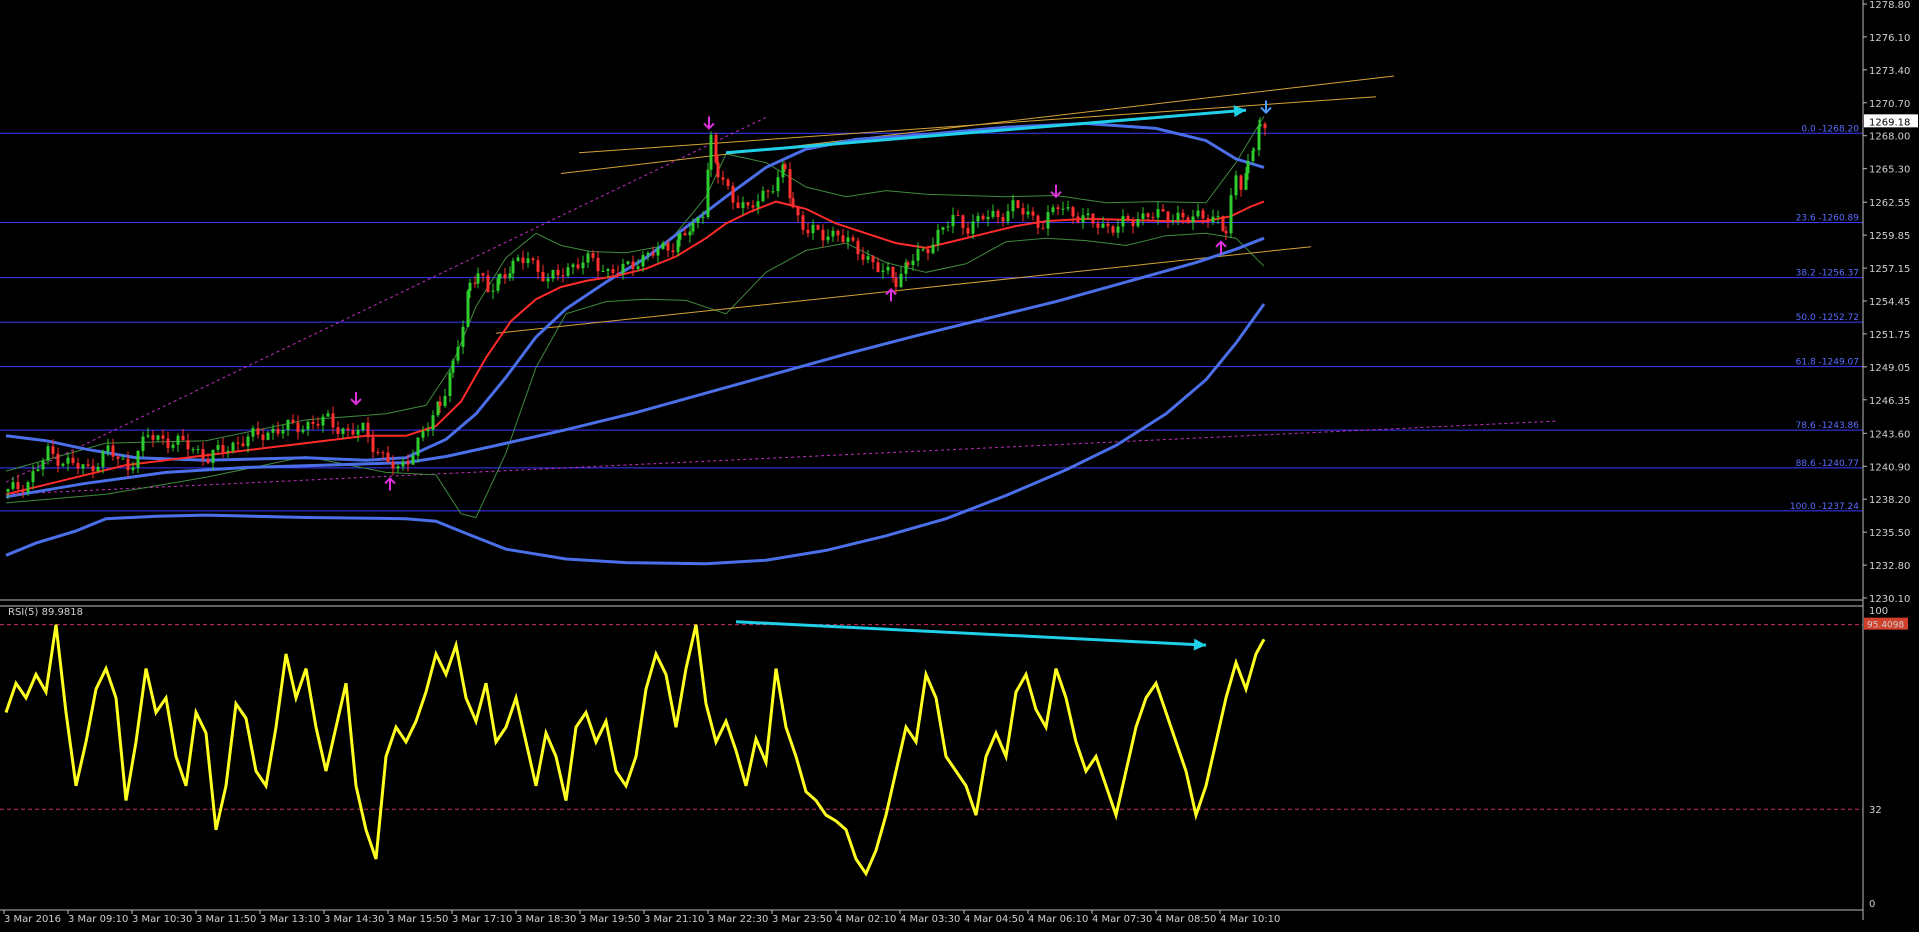 The image size is (1919, 932). What do you see at coordinates (1250, 919) in the screenshot?
I see `time-tick-label: 4 Mar 10:10` at bounding box center [1250, 919].